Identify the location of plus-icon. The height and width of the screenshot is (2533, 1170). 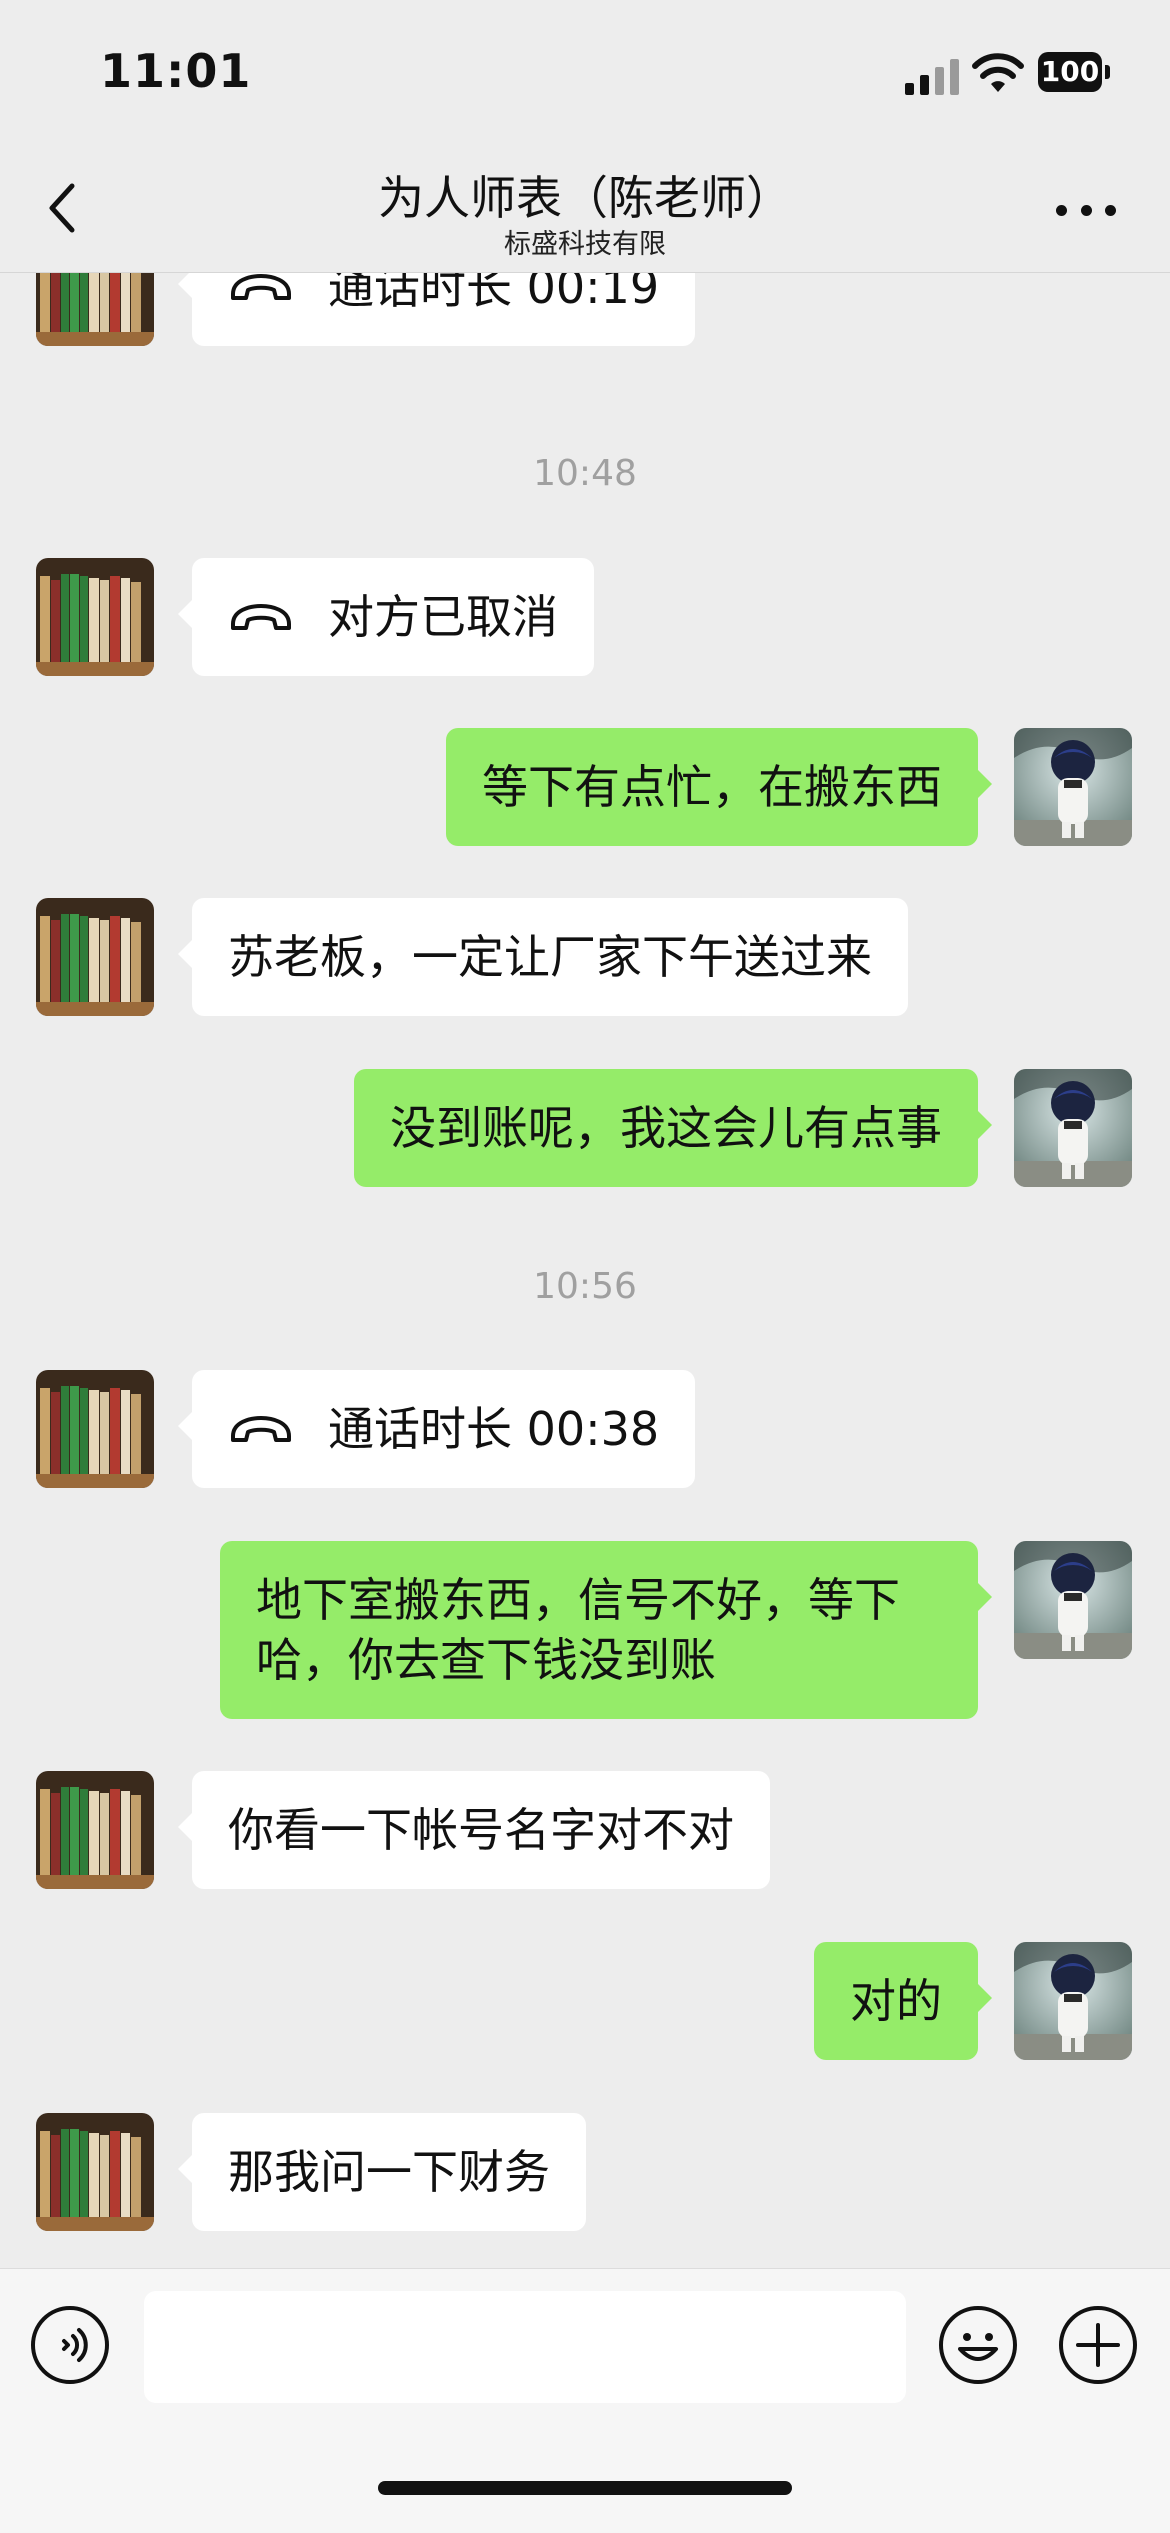
(1098, 2345).